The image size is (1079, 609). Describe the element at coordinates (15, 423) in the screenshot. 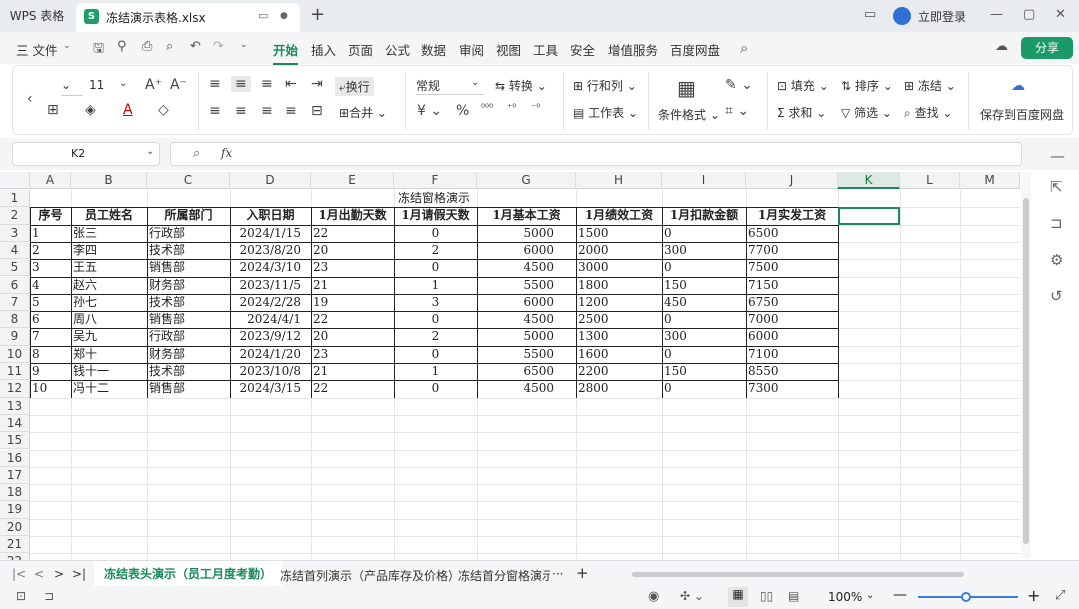

I see `row-header: 14` at that location.